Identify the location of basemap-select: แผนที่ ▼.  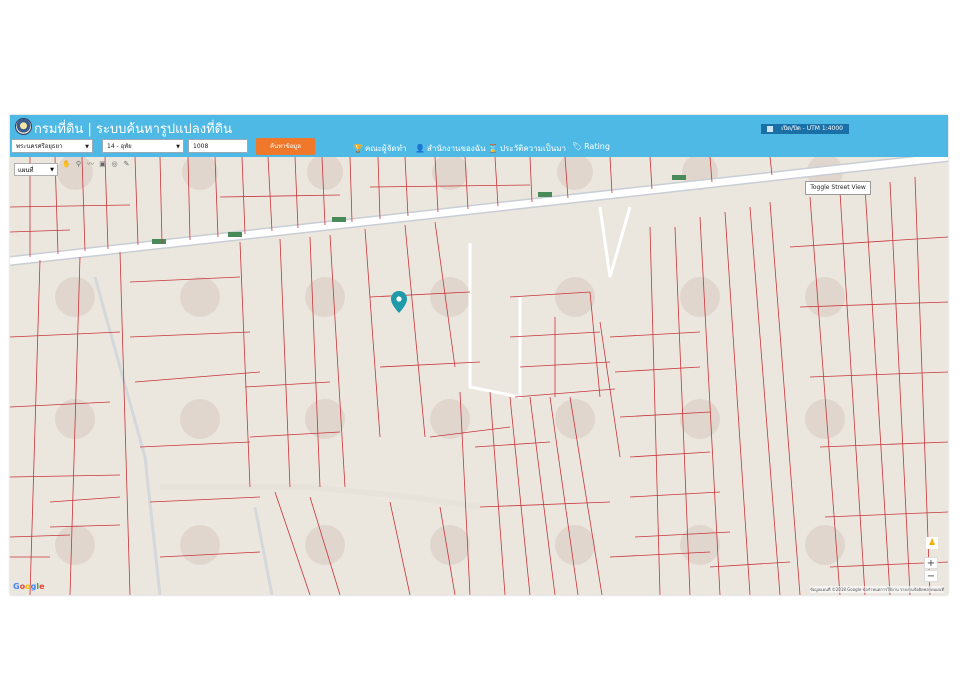
(36, 169).